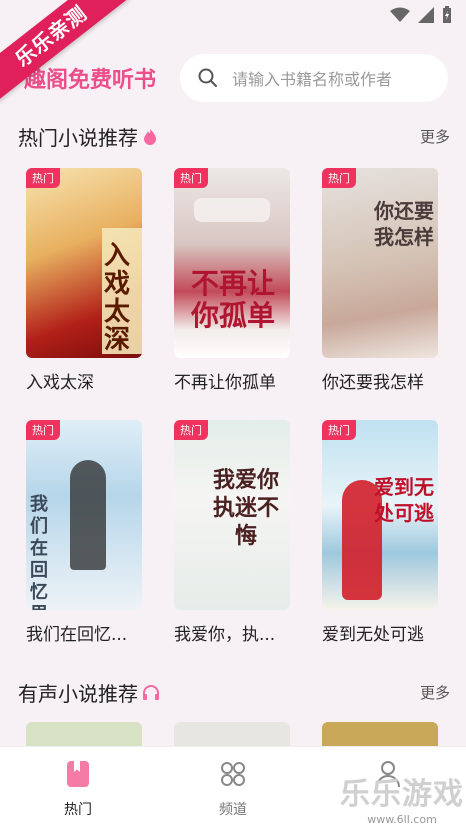 This screenshot has width=466, height=831. What do you see at coordinates (404, 500) in the screenshot?
I see `cover-title: 爱到无处可逃` at bounding box center [404, 500].